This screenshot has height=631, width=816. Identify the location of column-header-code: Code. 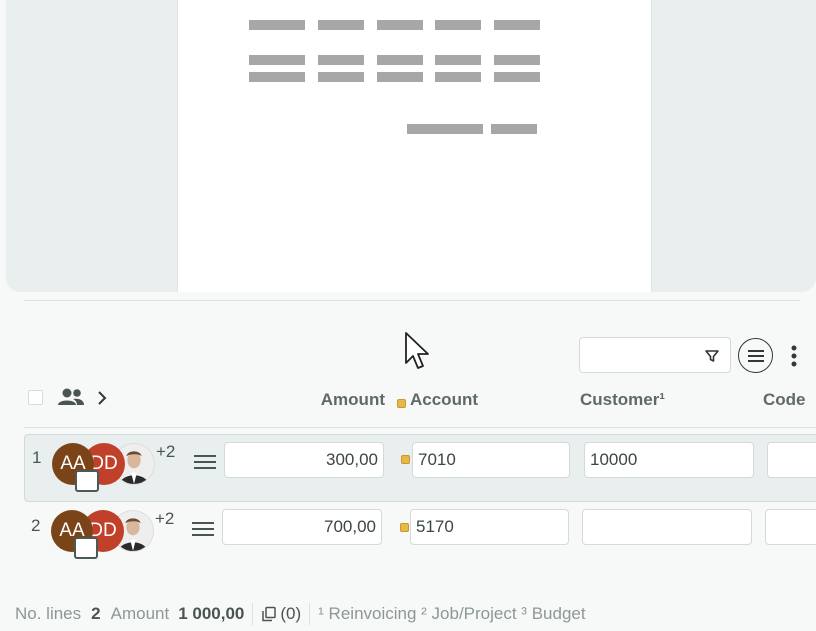
(784, 400).